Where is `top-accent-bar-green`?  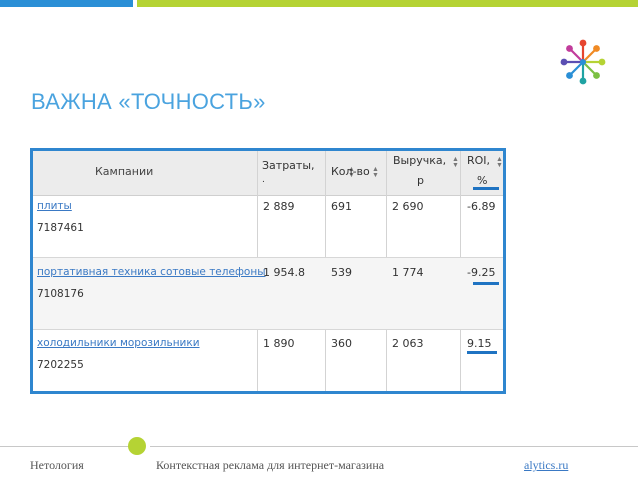 top-accent-bar-green is located at coordinates (387, 3).